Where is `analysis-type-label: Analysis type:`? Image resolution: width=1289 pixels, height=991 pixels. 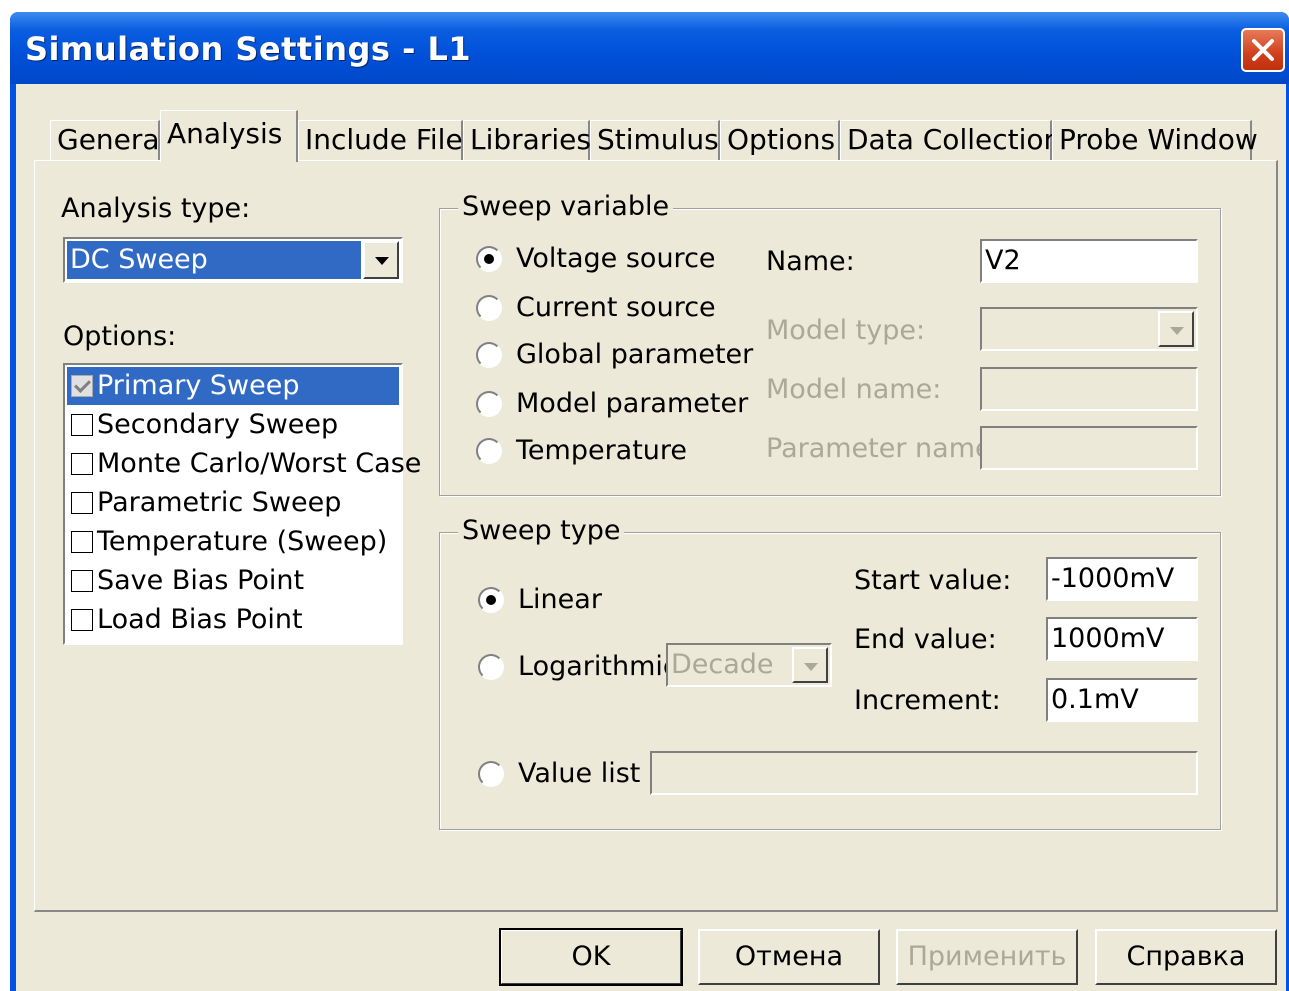 analysis-type-label: Analysis type: is located at coordinates (156, 208).